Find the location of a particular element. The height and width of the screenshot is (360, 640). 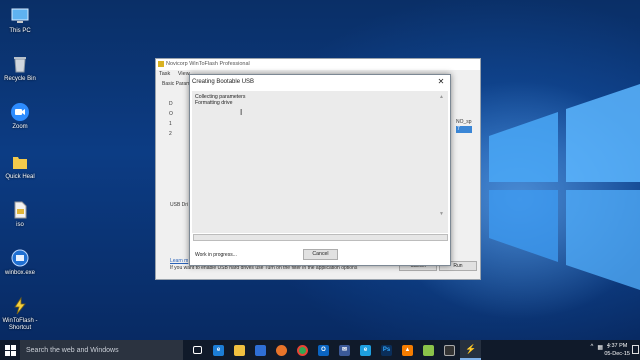

desktop-icon-quick-heal: Quick Heal is located at coordinates (20, 166).